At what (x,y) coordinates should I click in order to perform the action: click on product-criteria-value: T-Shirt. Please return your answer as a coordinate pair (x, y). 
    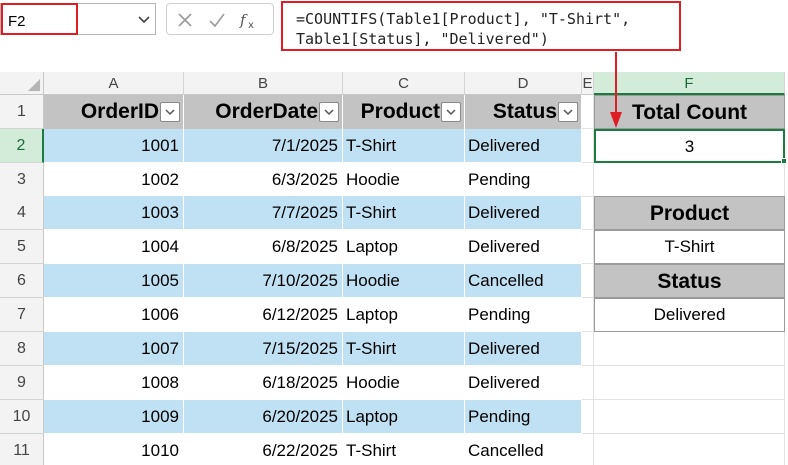
    Looking at the image, I should click on (689, 247).